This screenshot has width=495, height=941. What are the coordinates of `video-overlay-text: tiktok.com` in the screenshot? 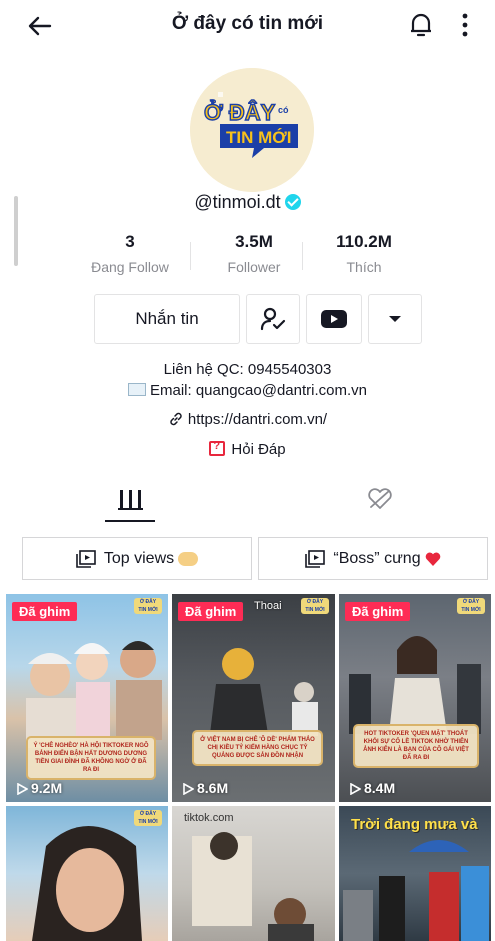 It's located at (209, 818).